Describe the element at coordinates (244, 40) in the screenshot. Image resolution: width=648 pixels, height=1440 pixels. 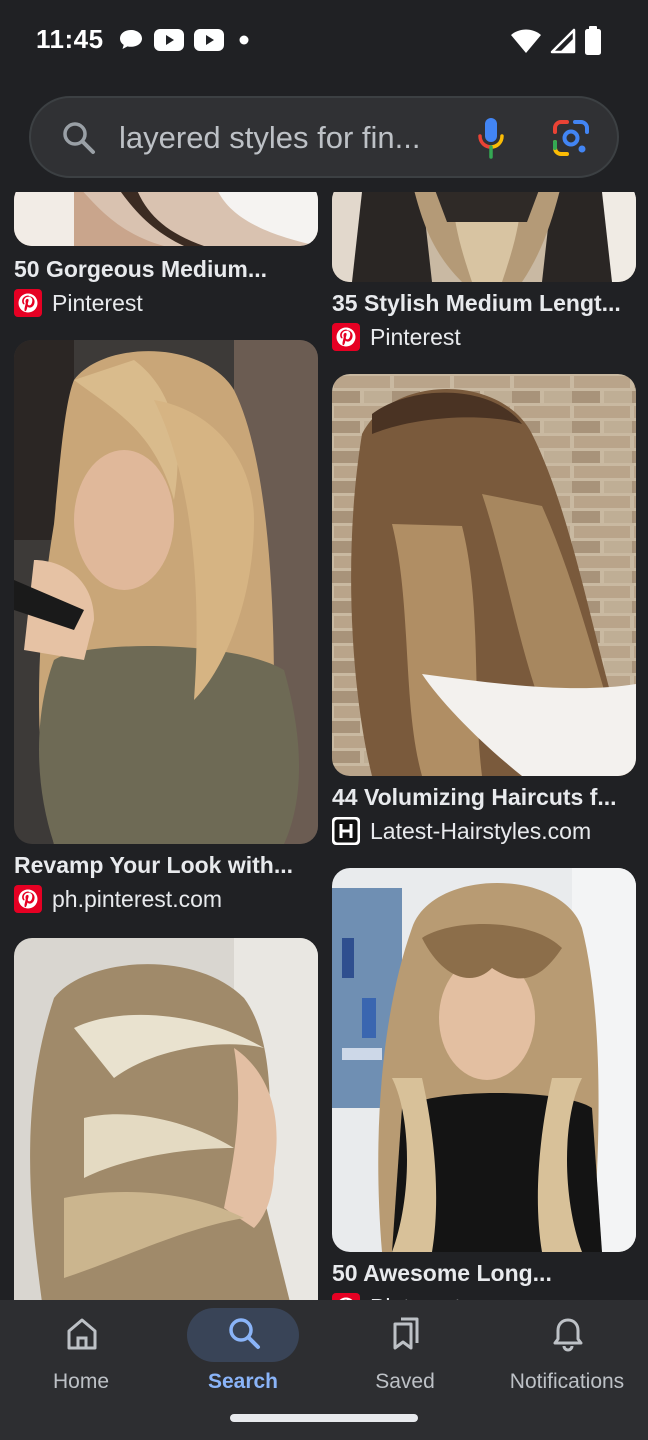
I see `dot-icon` at that location.